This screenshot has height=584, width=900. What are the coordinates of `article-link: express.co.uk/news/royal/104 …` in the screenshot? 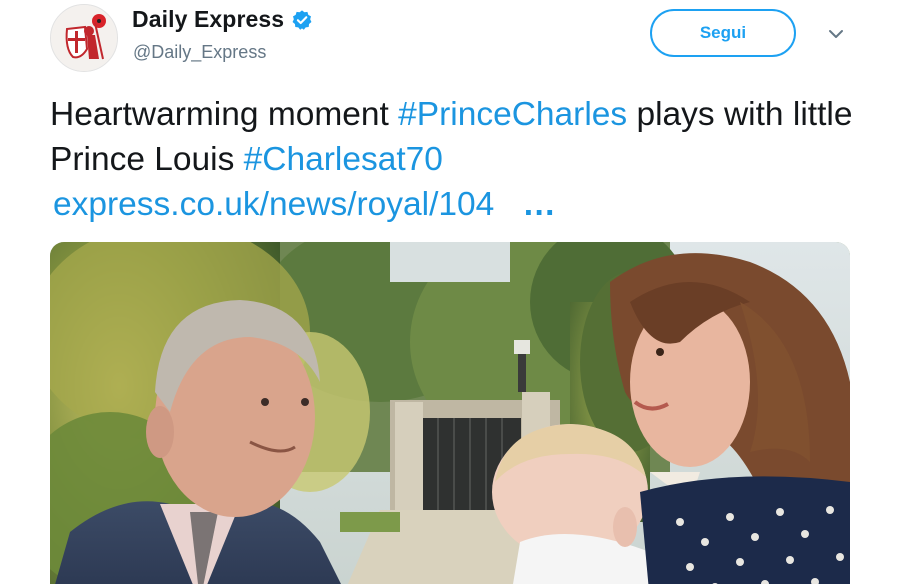 It's located at (306, 204).